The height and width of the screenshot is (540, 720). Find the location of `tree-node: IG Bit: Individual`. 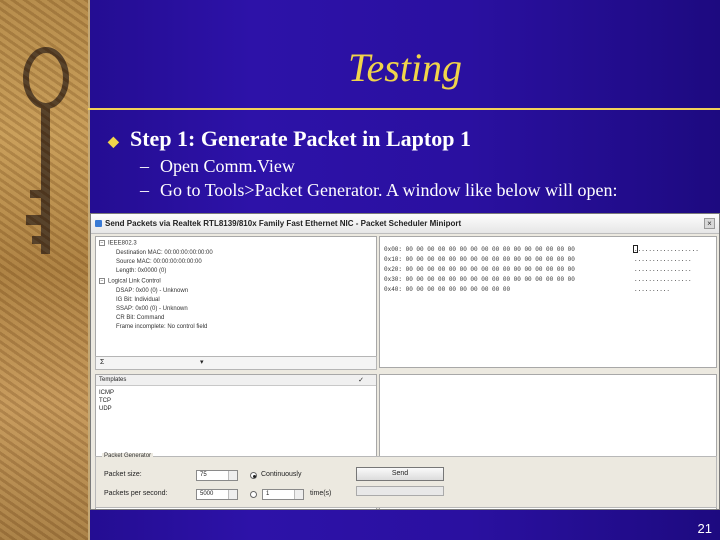

tree-node: IG Bit: Individual is located at coordinates (138, 300).